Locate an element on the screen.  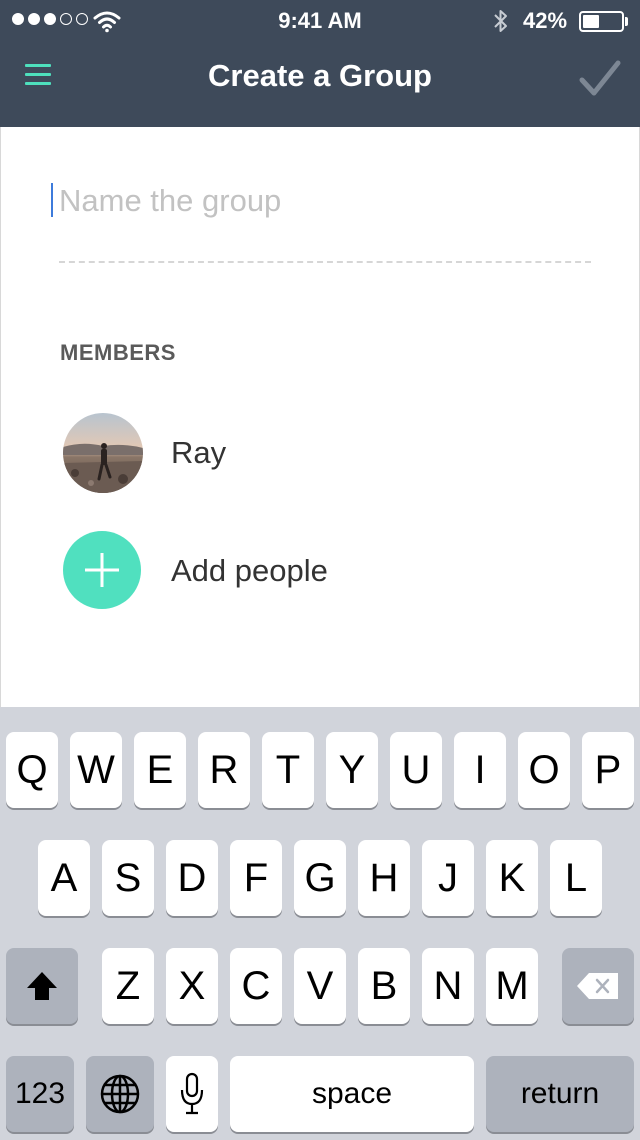
key-x: X is located at coordinates (192, 986).